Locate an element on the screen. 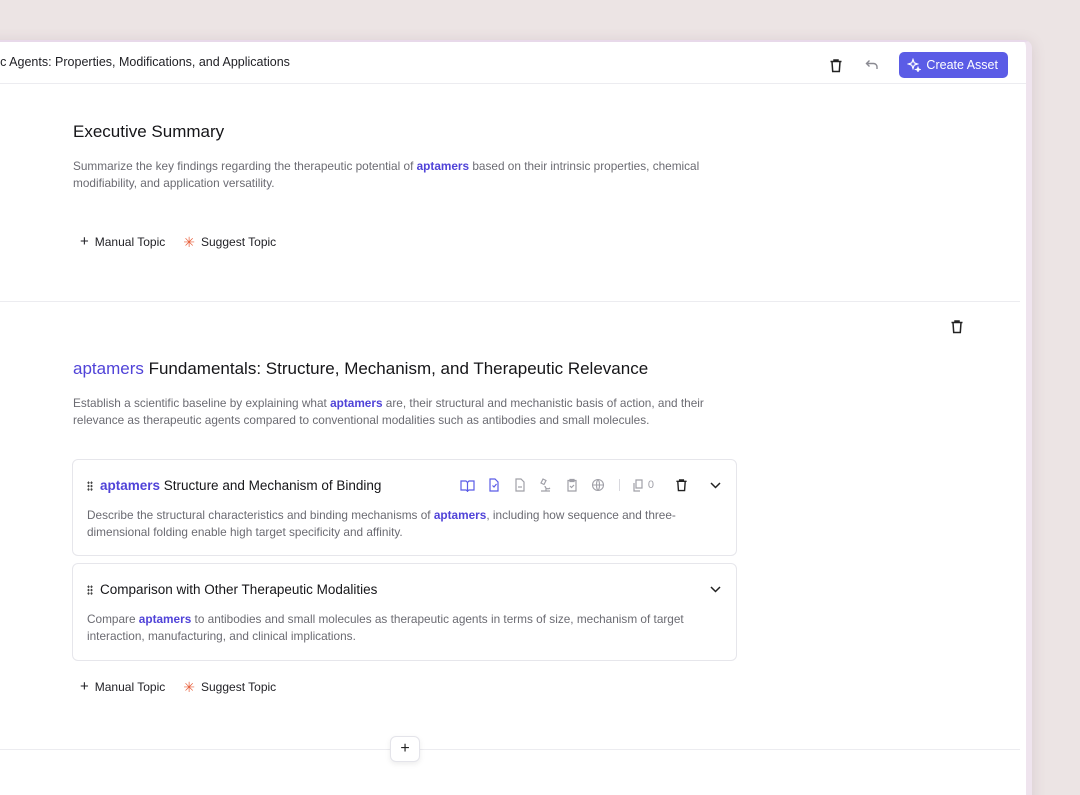 The image size is (1080, 795). undo-button is located at coordinates (872, 65).